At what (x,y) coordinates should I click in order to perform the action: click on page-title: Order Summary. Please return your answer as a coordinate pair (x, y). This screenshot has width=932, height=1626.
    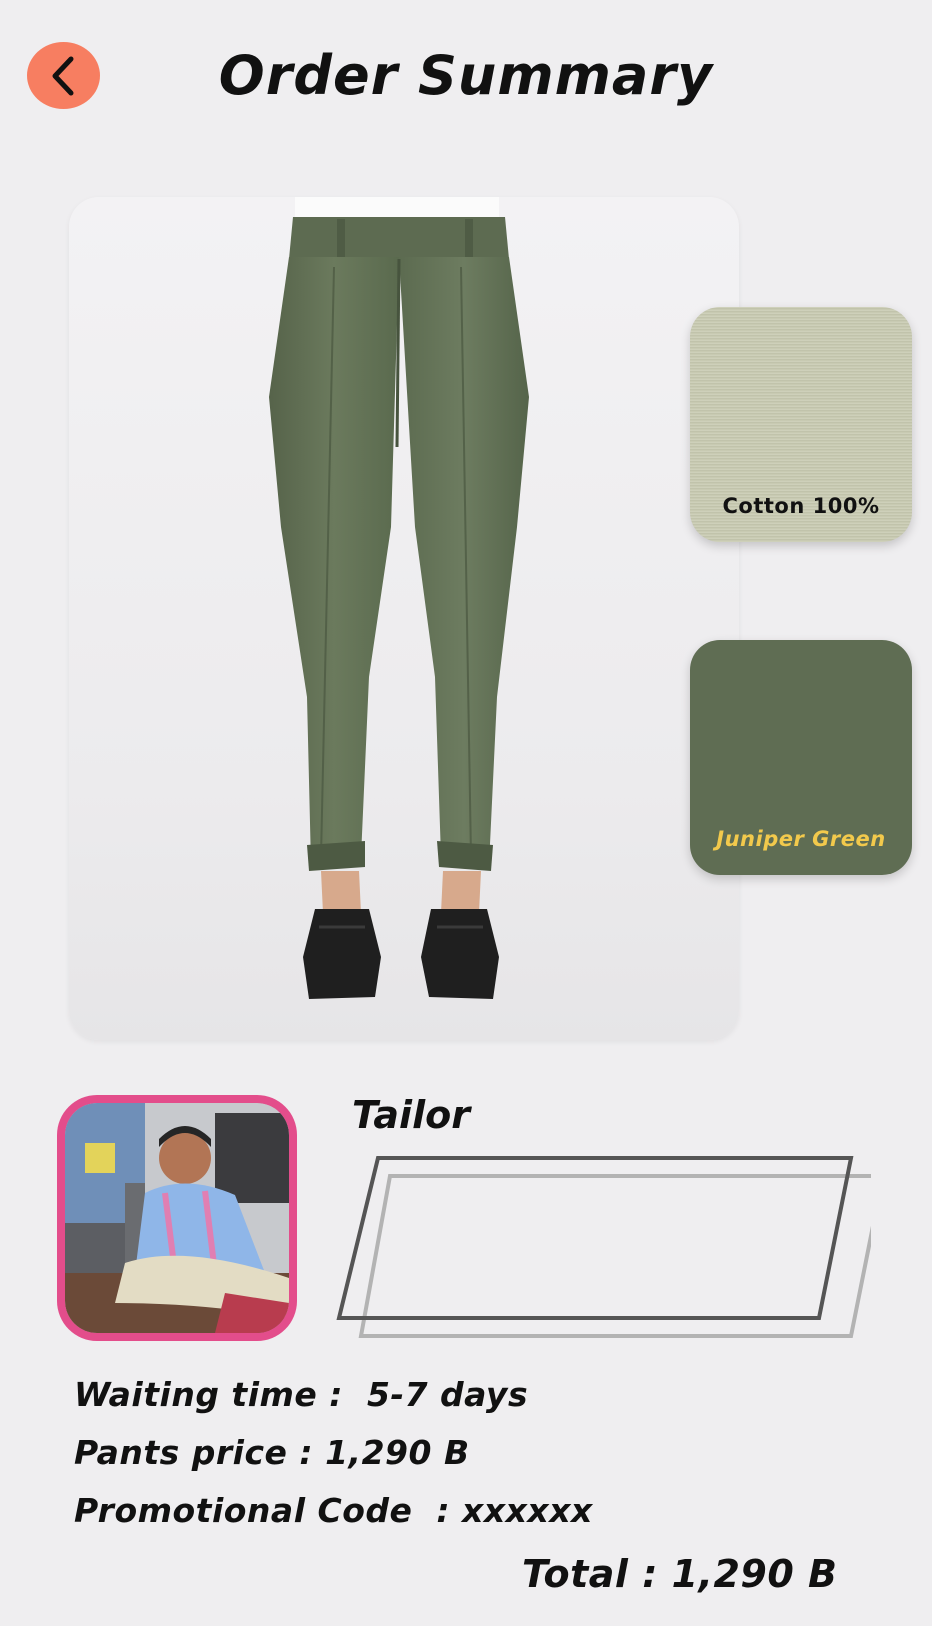
    Looking at the image, I should click on (466, 75).